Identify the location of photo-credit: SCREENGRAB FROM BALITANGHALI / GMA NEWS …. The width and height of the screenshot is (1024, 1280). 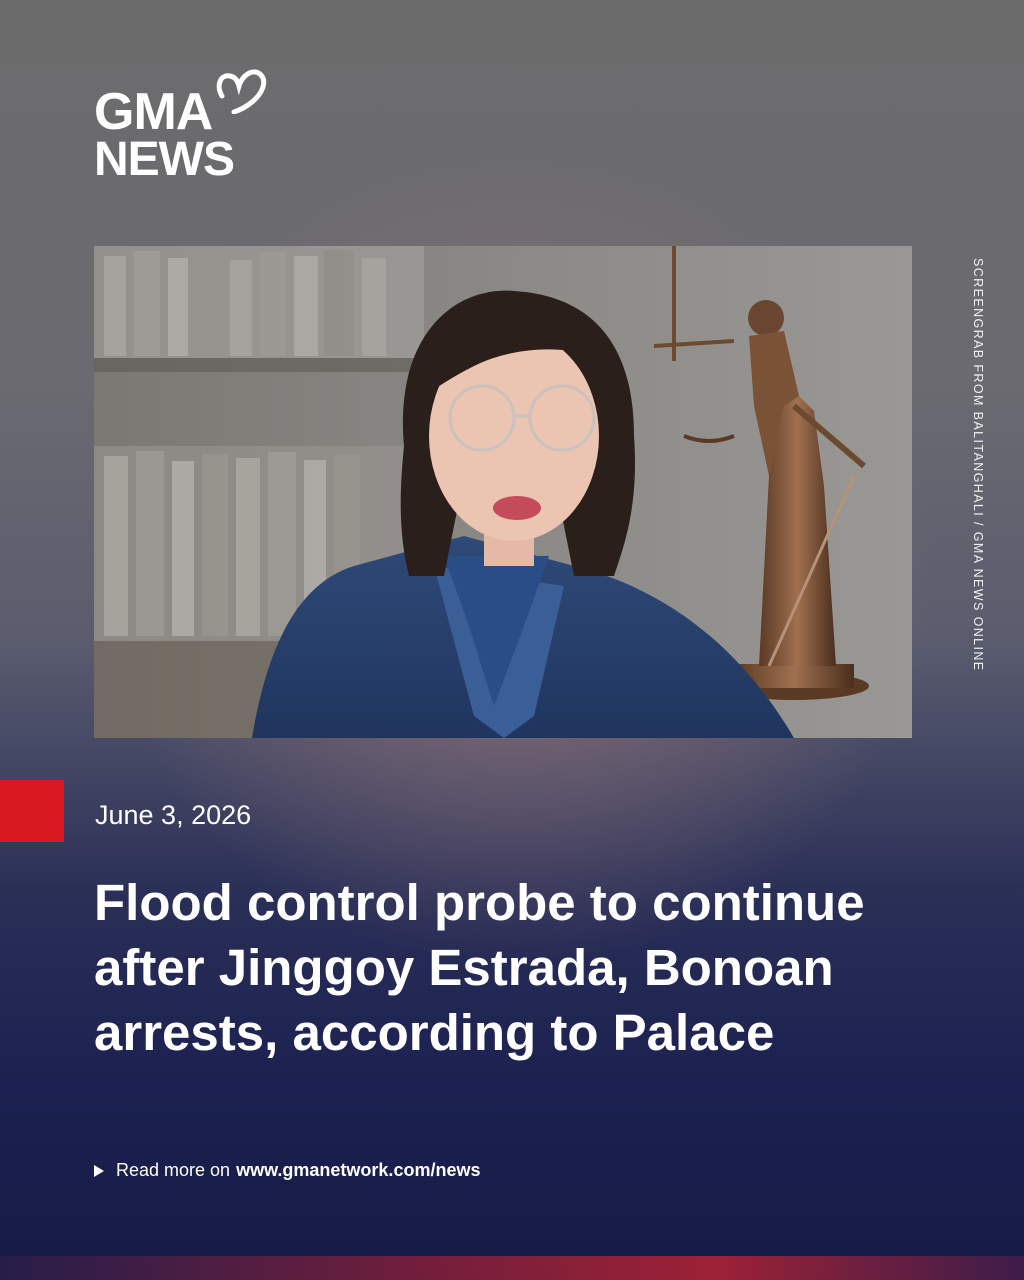
(978, 465).